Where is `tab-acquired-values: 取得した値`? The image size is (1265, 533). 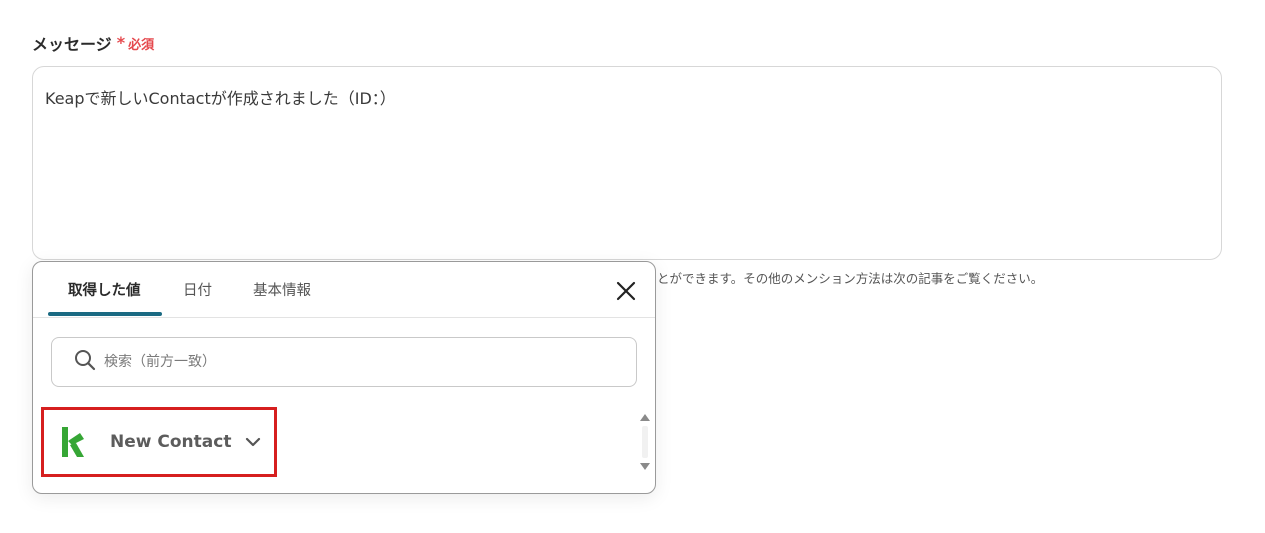 tab-acquired-values: 取得した値 is located at coordinates (104, 289).